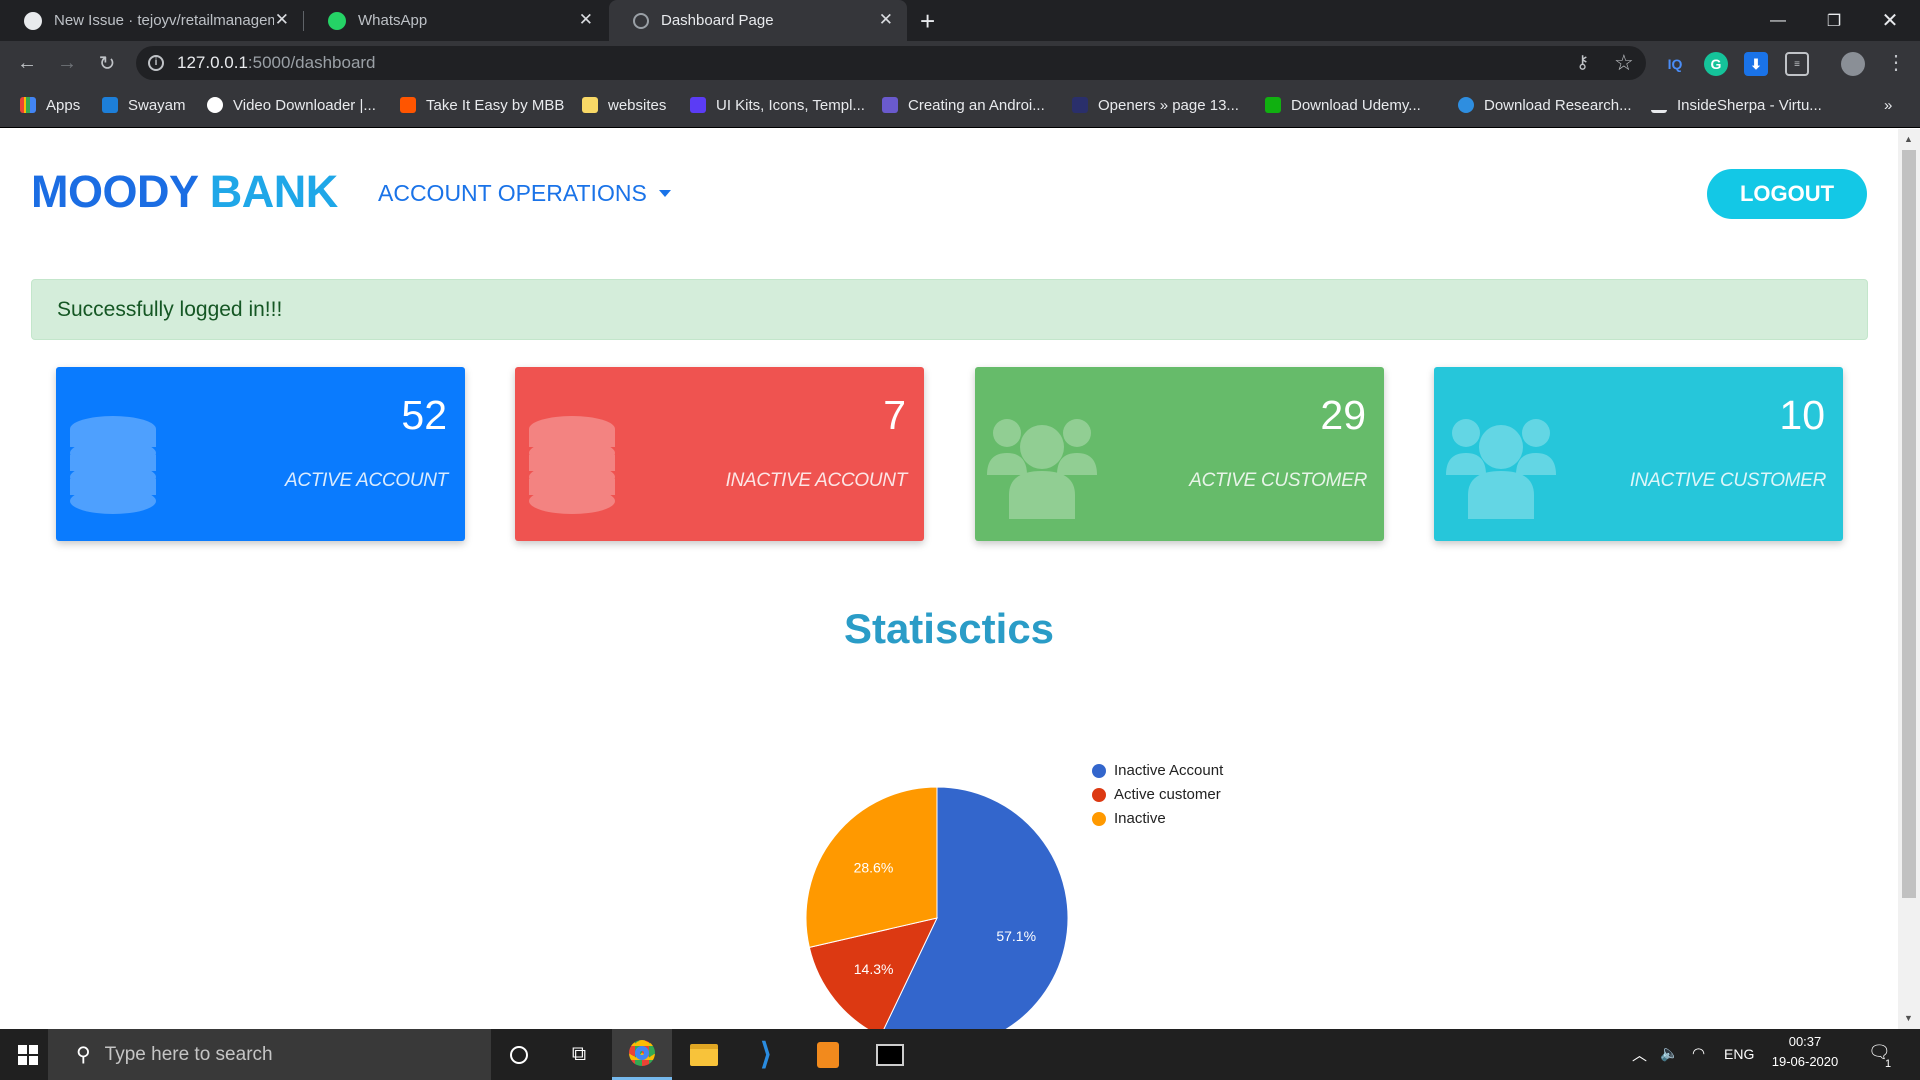 This screenshot has height=1080, width=1920. What do you see at coordinates (482, 105) in the screenshot?
I see `bookmark-take-it-easy: Take It Easy by MBB` at bounding box center [482, 105].